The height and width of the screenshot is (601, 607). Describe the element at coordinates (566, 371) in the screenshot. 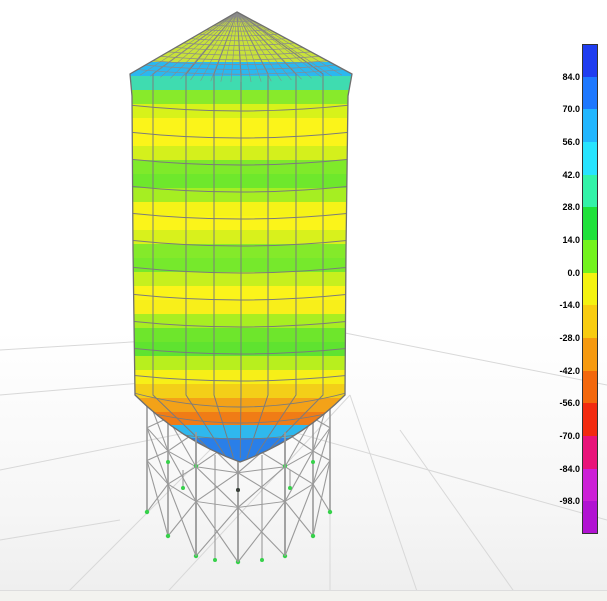

I see `legend-label: -42.0` at that location.